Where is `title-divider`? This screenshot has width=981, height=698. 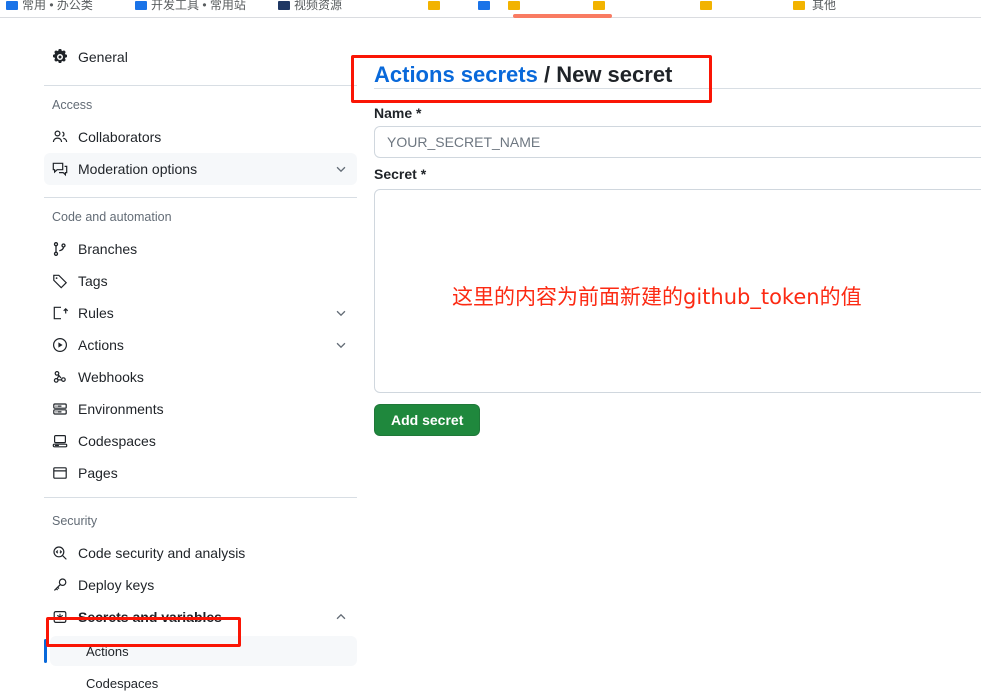
title-divider is located at coordinates (677, 88).